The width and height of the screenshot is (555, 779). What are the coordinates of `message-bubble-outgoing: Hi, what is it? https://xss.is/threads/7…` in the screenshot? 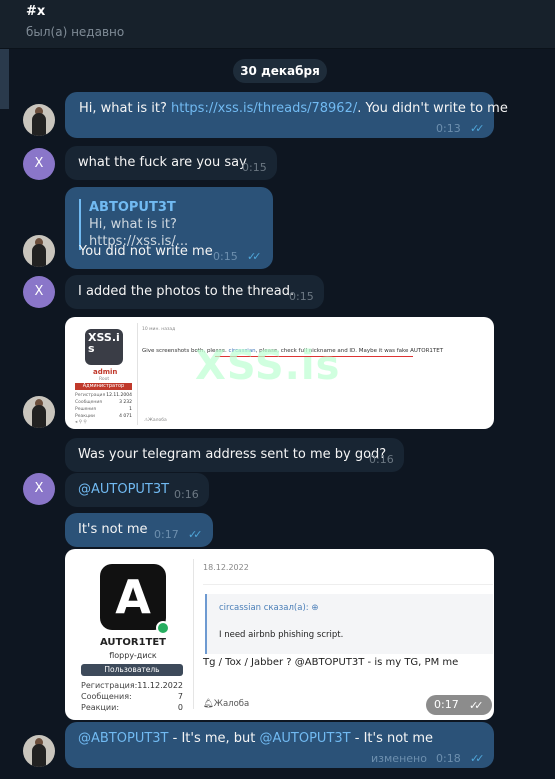 It's located at (286, 115).